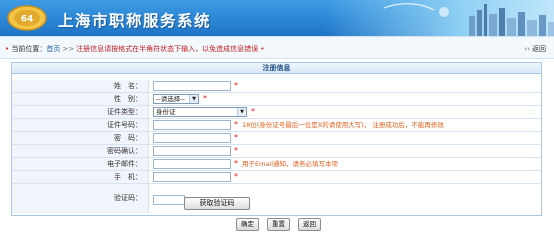 The image size is (554, 247). I want to click on form-row-mobile: 手 机： *, so click(276, 177).